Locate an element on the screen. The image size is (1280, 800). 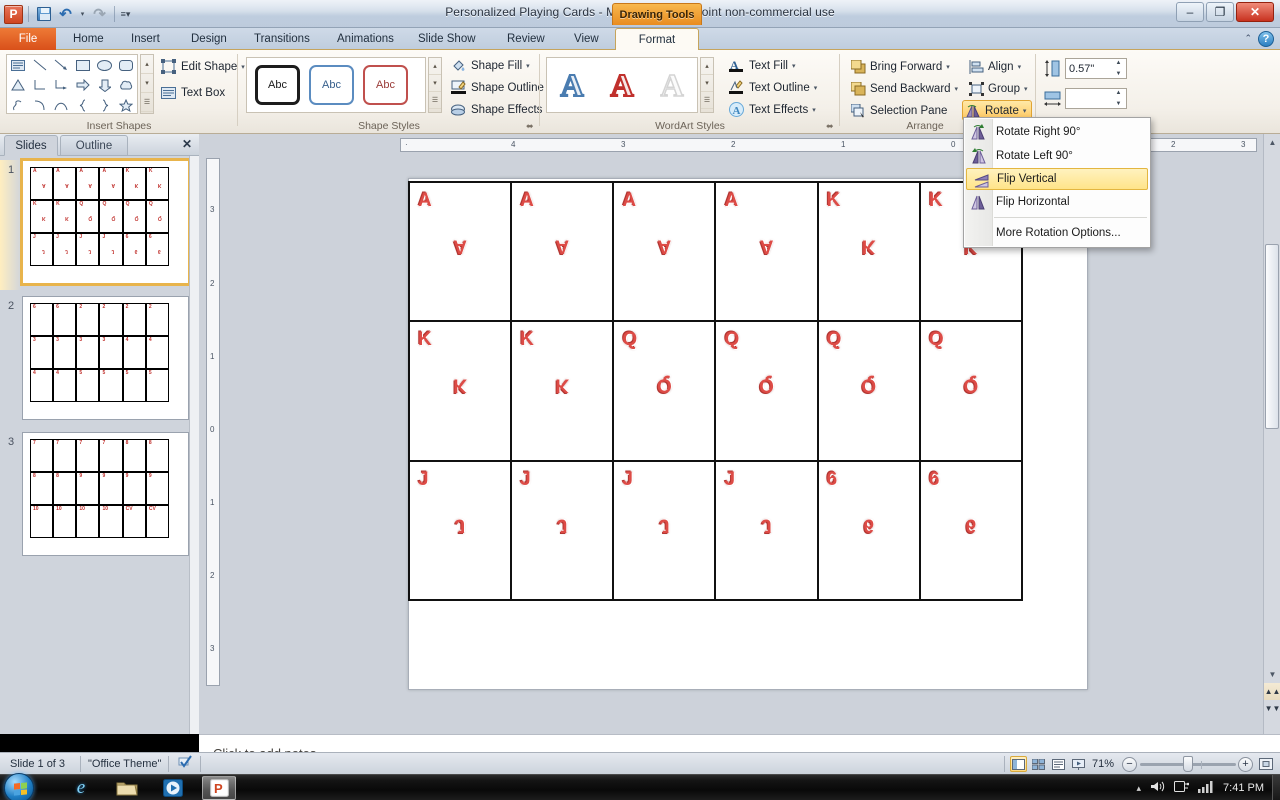
oval-shape-icon is located at coordinates (105, 65).